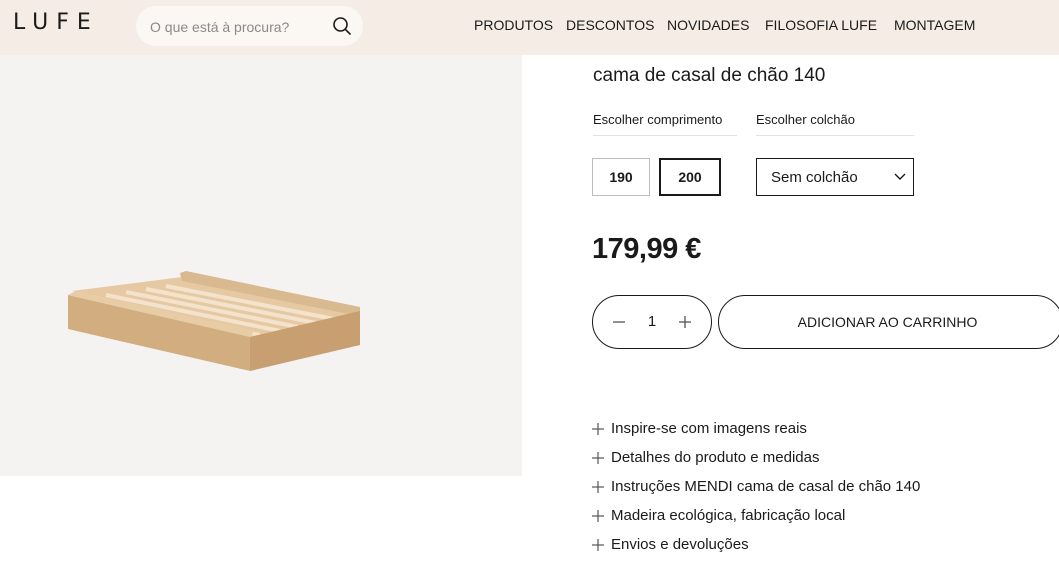 This screenshot has height=562, width=1059. Describe the element at coordinates (888, 322) in the screenshot. I see `add-to-cart-button: ADICIONAR AO CARRINHO` at that location.